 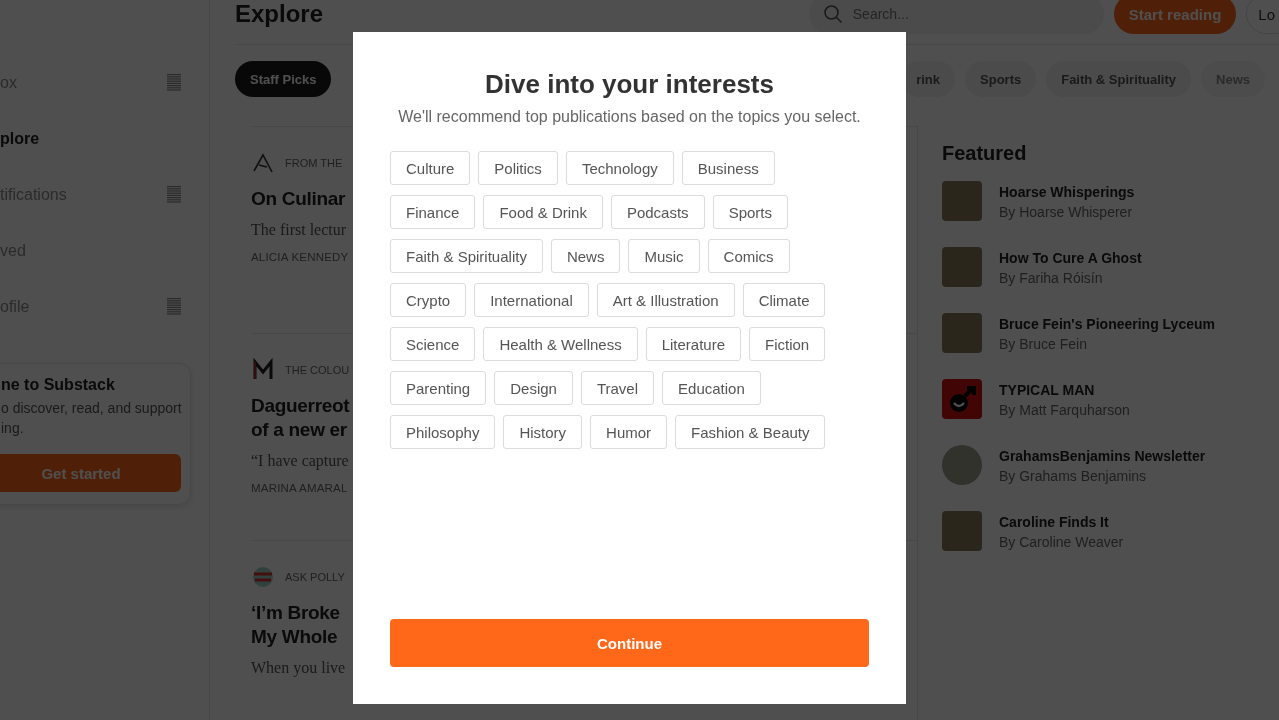 What do you see at coordinates (279, 14) in the screenshot?
I see `page-title: Explore` at bounding box center [279, 14].